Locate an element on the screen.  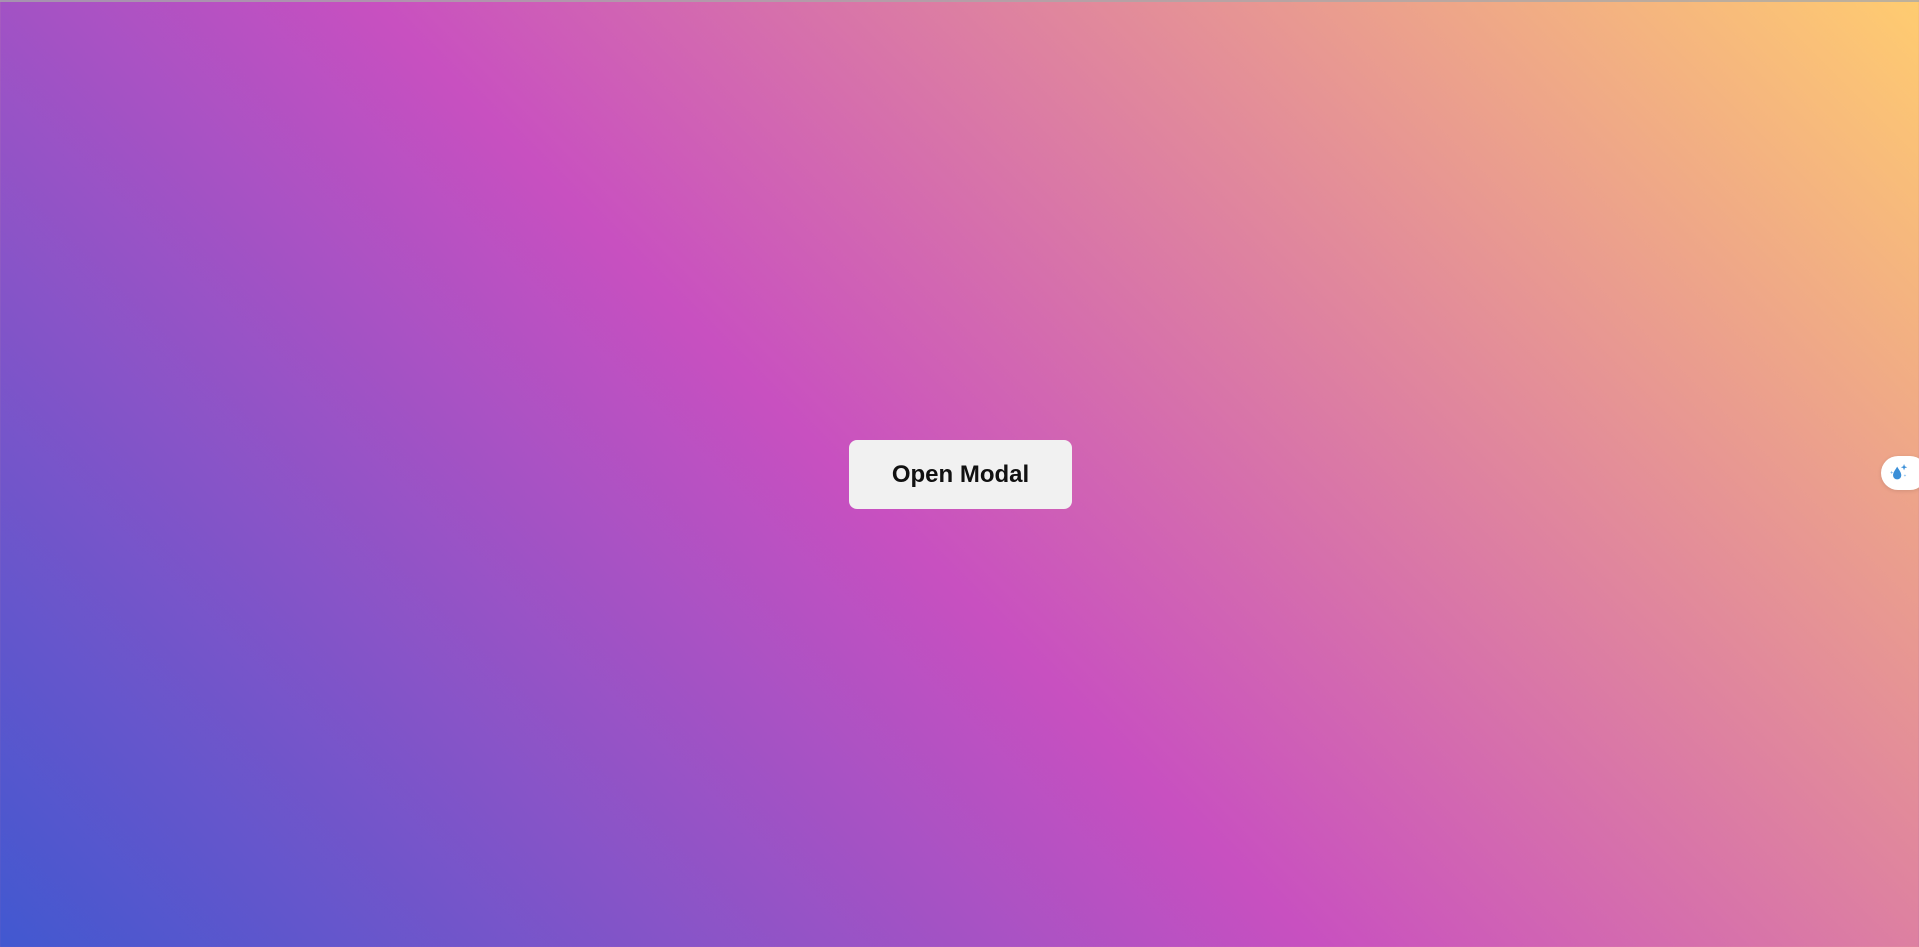
open-modal-button: Open Modal is located at coordinates (960, 474).